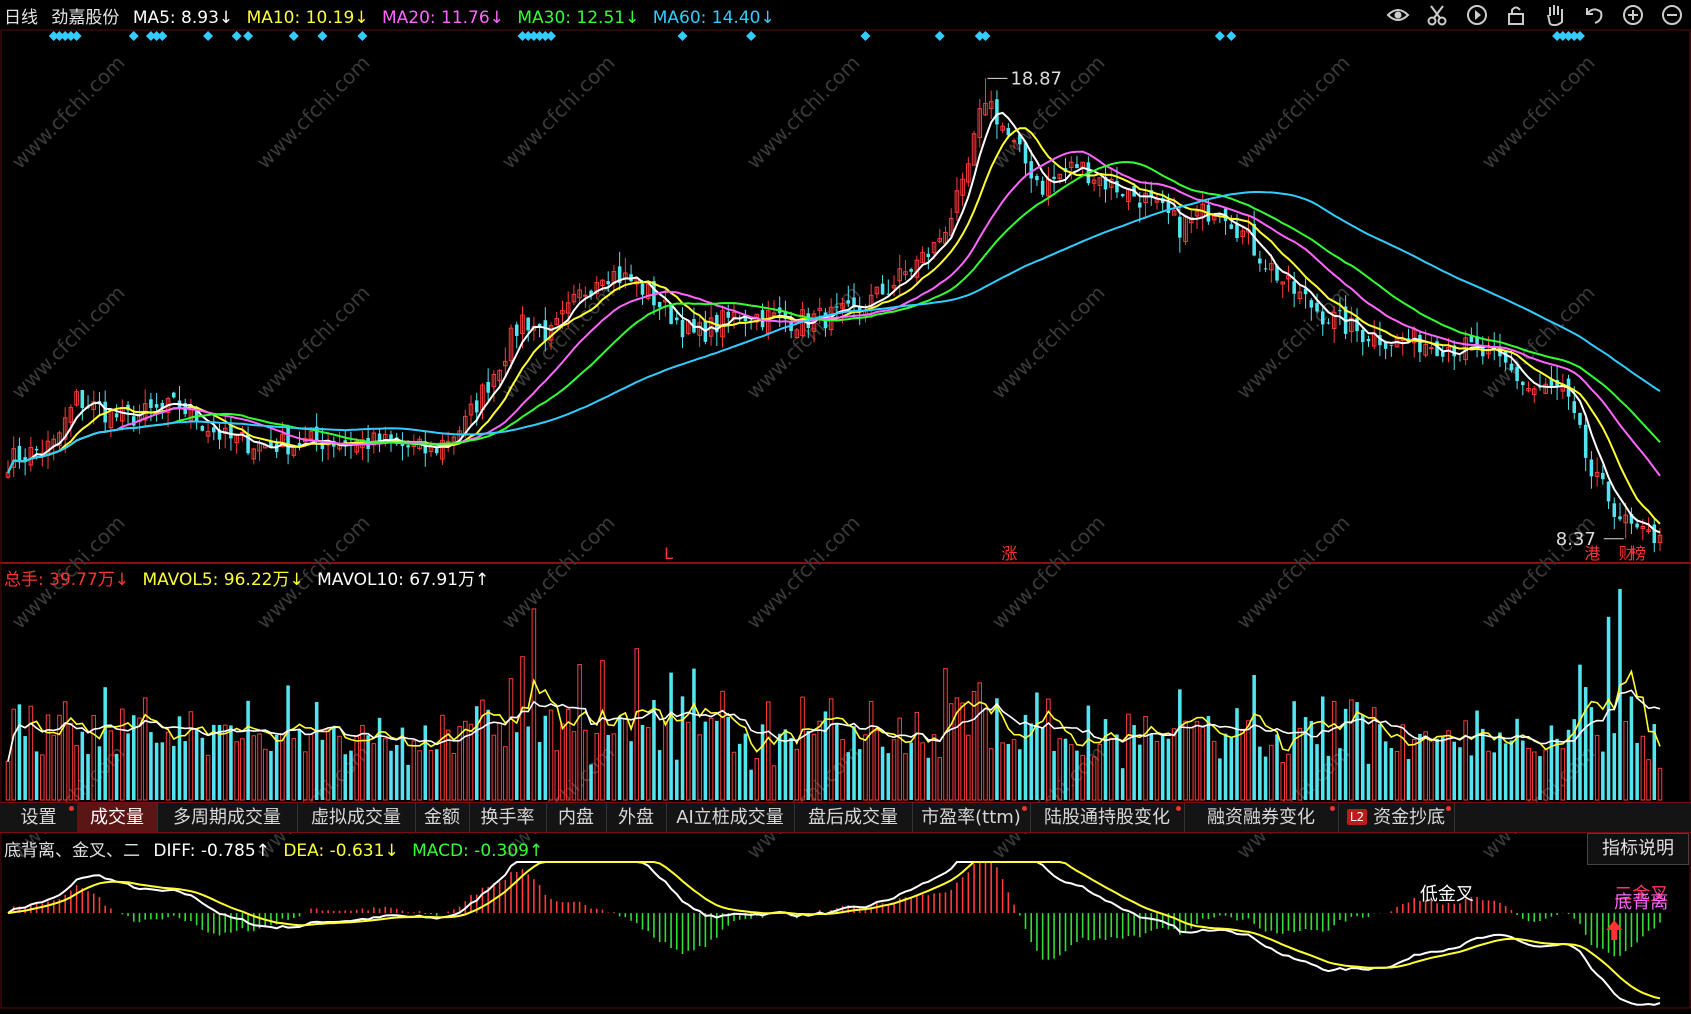 This screenshot has height=1014, width=1691. I want to click on tab-6: 内盘, so click(576, 817).